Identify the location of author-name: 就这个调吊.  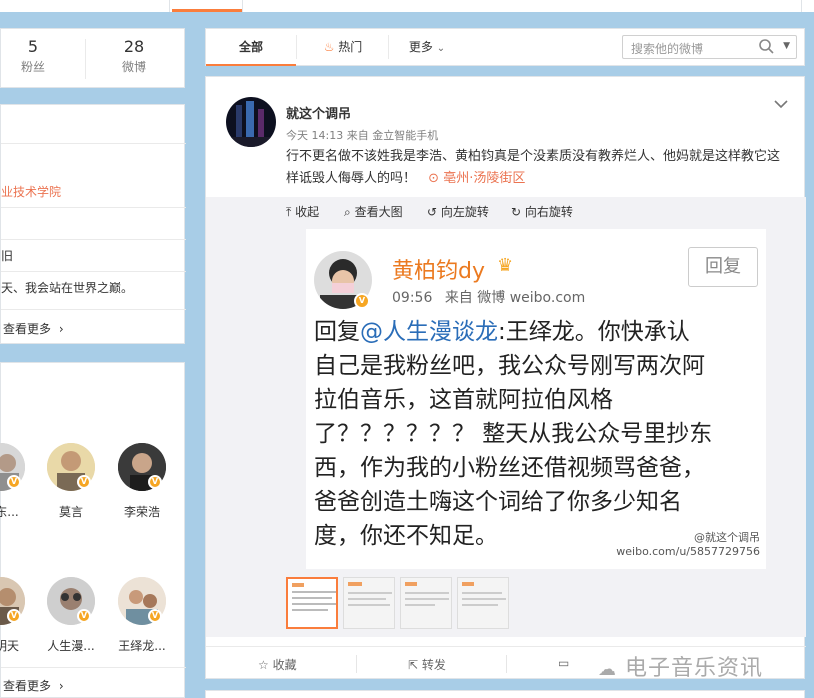
(318, 112).